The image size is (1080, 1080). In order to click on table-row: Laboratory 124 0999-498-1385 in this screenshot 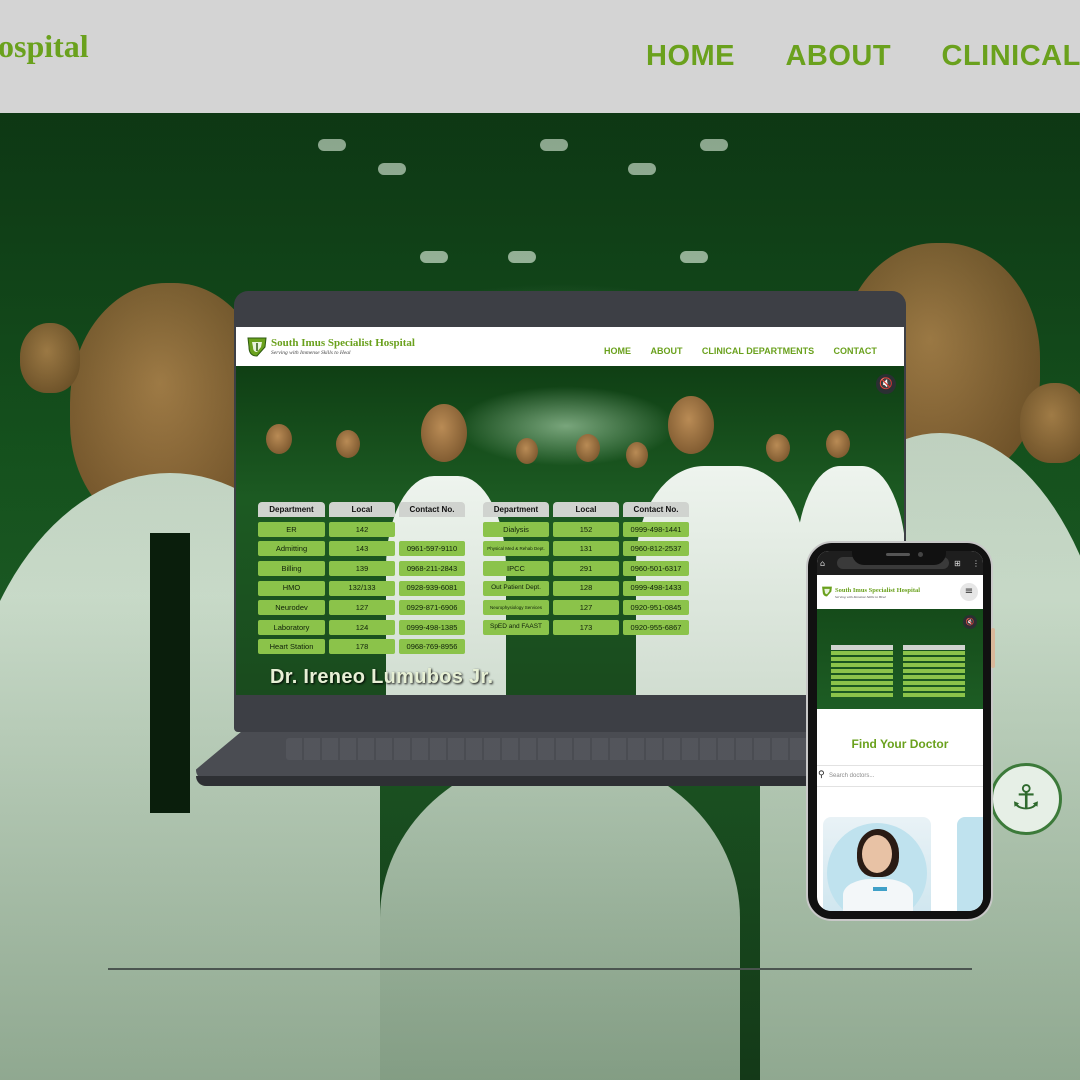, I will do `click(363, 628)`.